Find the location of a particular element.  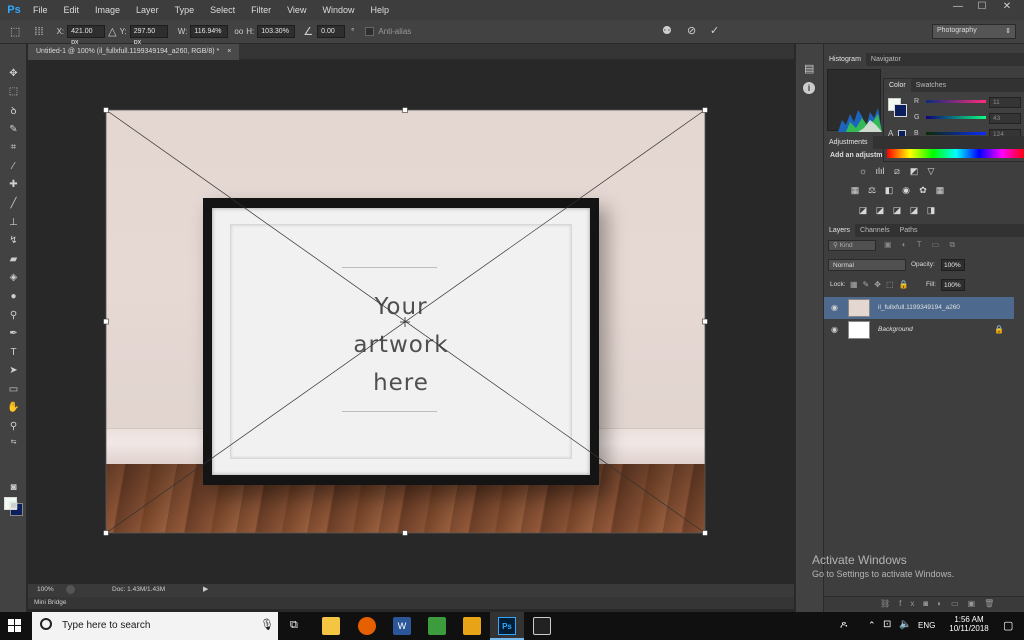

dodge-tool-icon: ⚲ is located at coordinates (13, 315).